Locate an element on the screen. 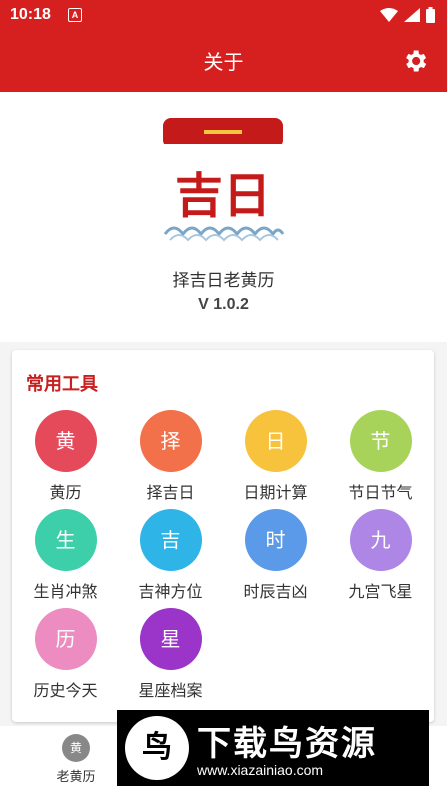 The height and width of the screenshot is (796, 447). tool-horoscope: 星 星座档案 is located at coordinates (170, 656).